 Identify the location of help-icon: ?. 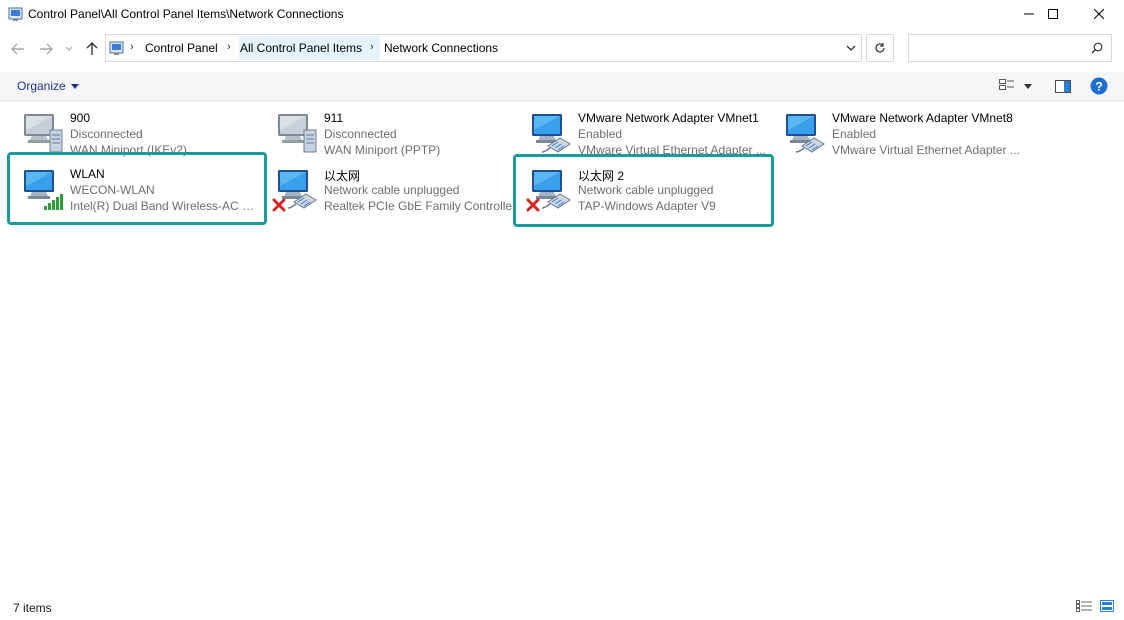
(1099, 86).